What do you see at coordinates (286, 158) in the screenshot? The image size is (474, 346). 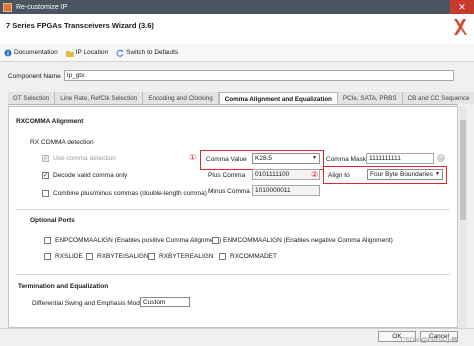 I see `comma-value-select: K28.5 ▼` at bounding box center [286, 158].